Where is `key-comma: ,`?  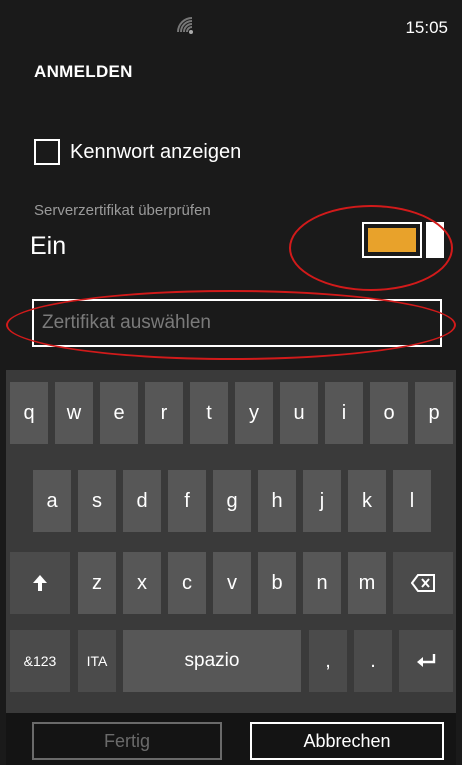
key-comma: , is located at coordinates (328, 661).